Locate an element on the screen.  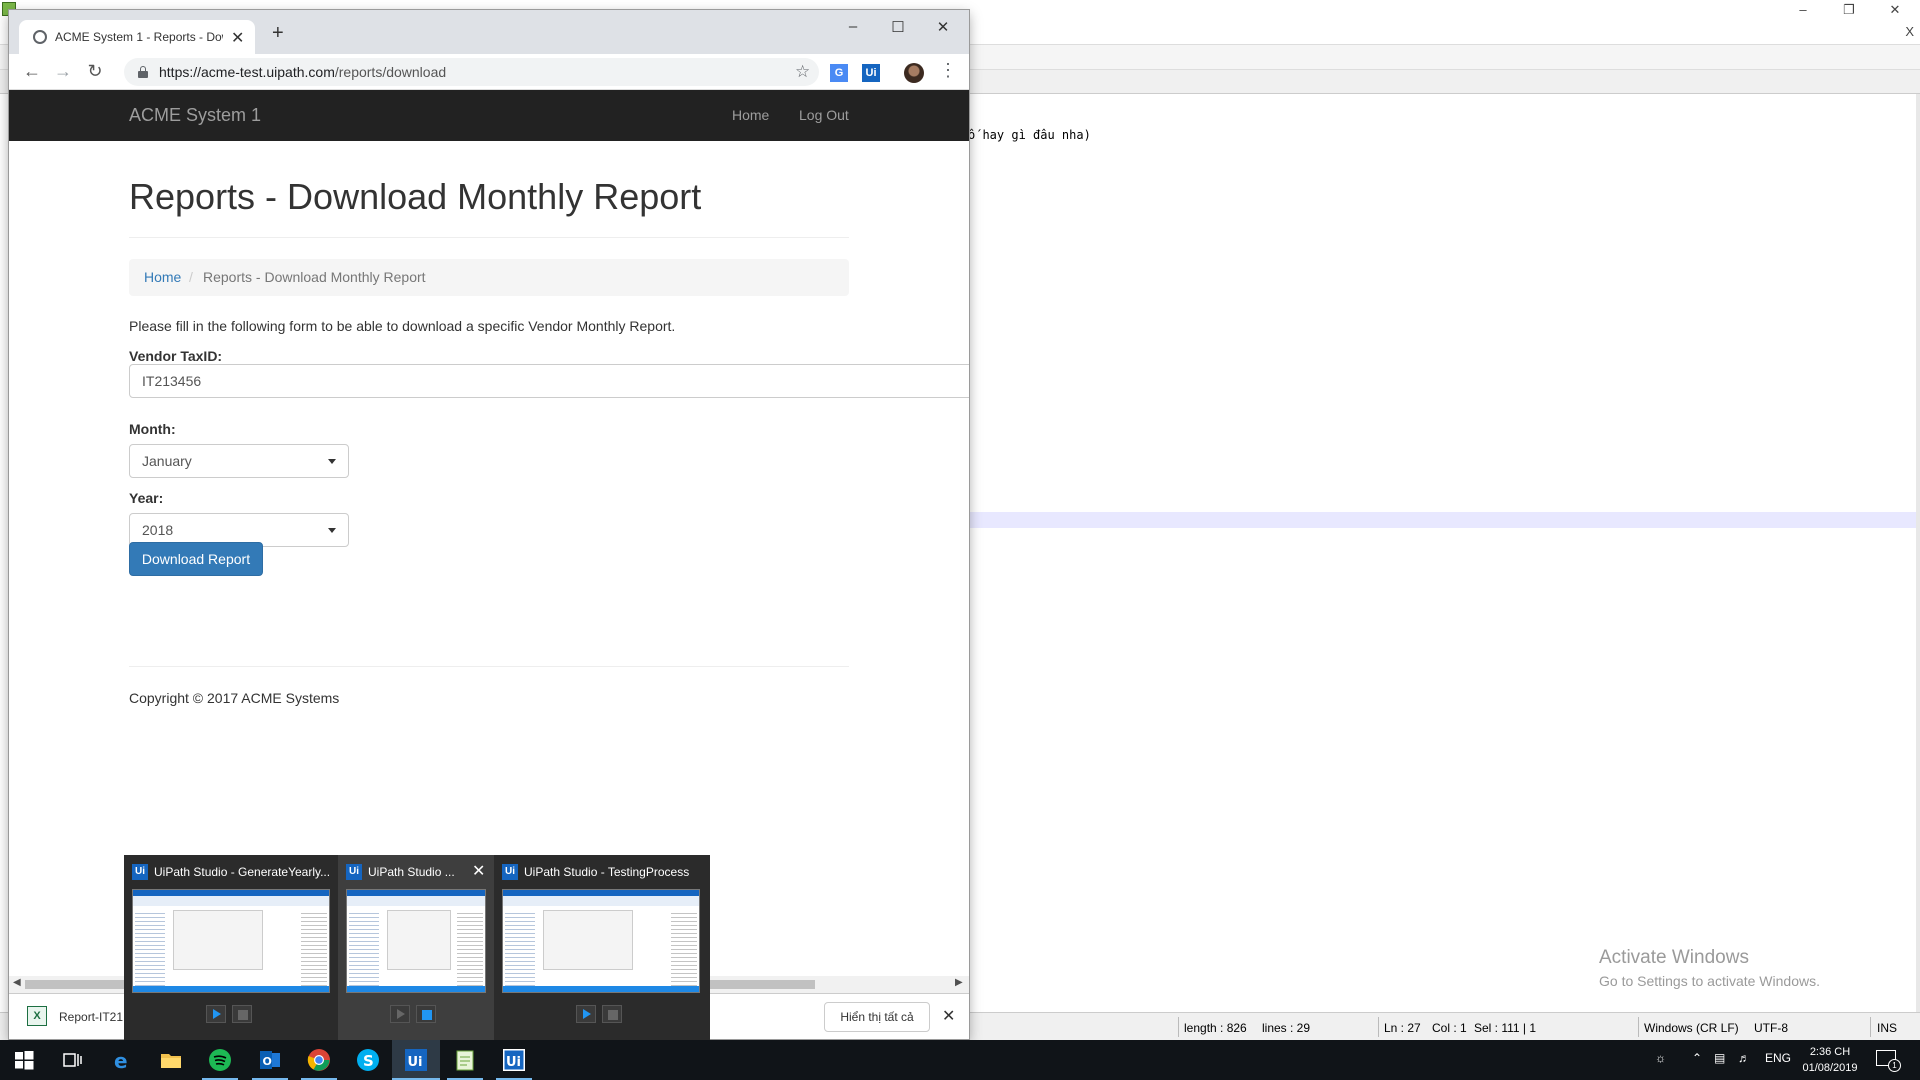
month-selected-value: January is located at coordinates (167, 461).